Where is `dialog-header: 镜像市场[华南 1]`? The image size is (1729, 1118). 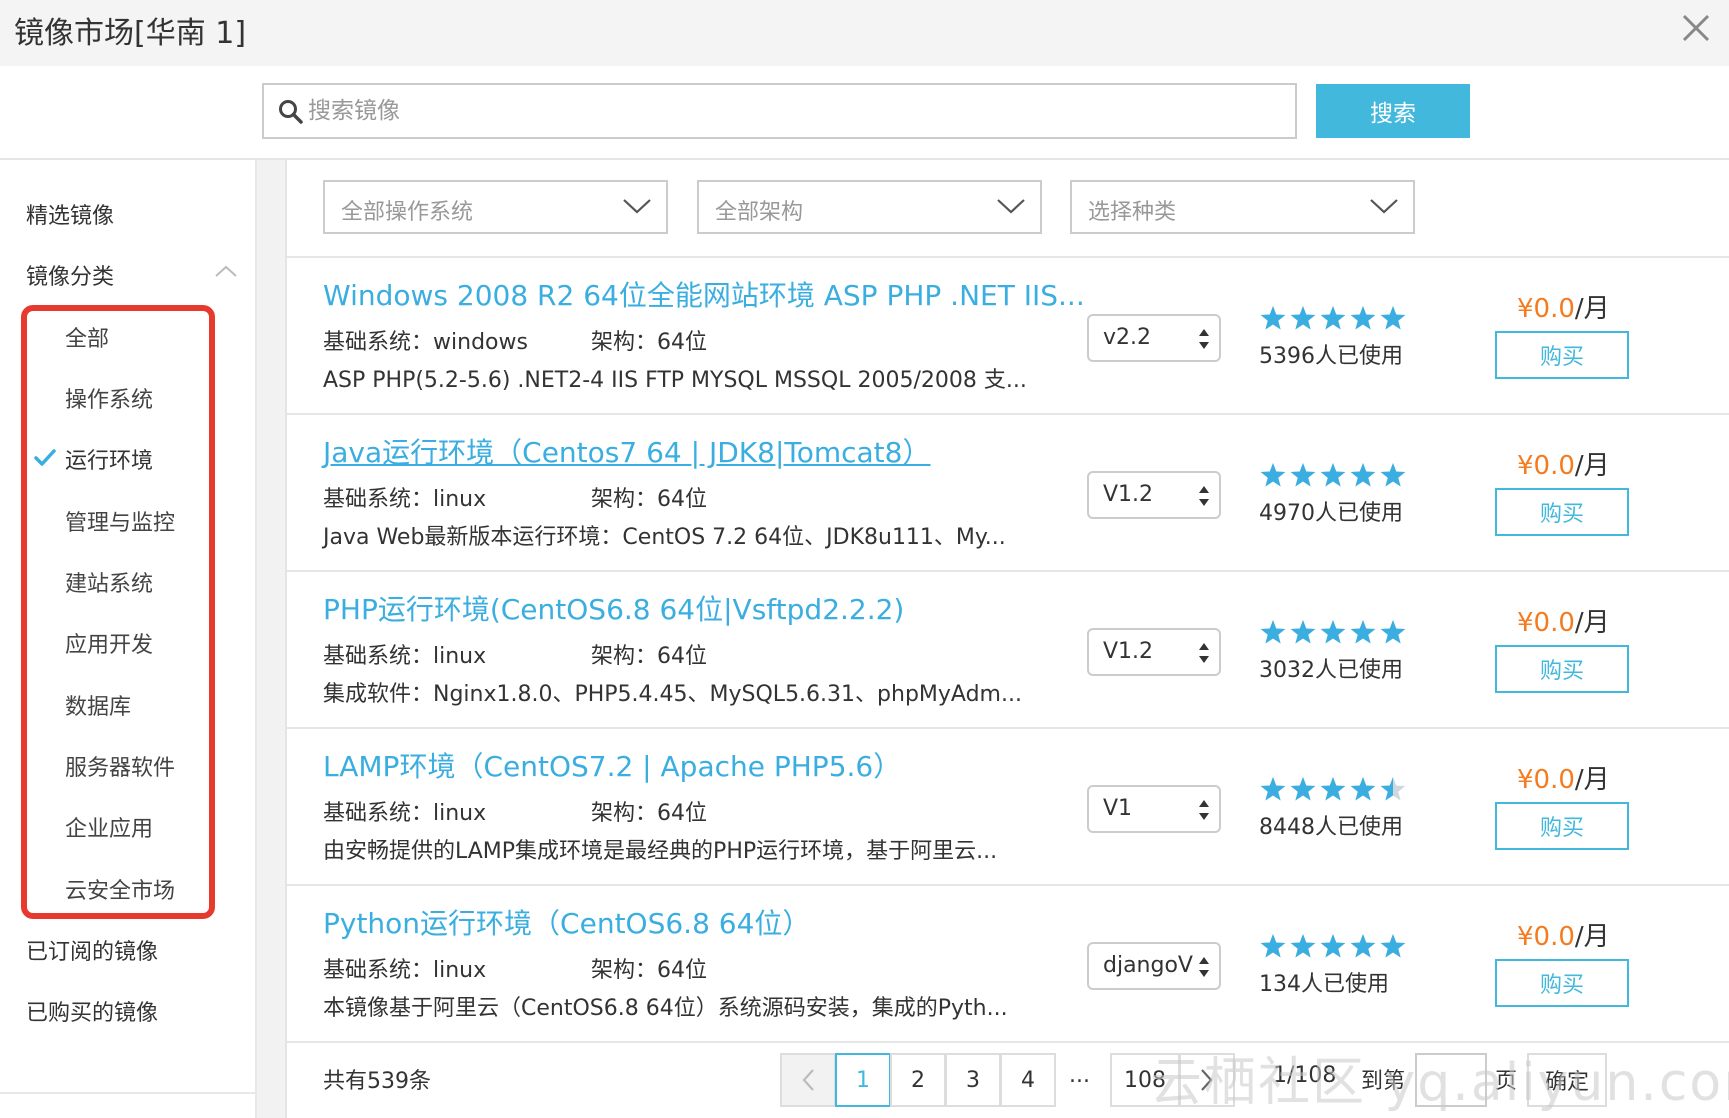 dialog-header: 镜像市场[华南 1] is located at coordinates (864, 33).